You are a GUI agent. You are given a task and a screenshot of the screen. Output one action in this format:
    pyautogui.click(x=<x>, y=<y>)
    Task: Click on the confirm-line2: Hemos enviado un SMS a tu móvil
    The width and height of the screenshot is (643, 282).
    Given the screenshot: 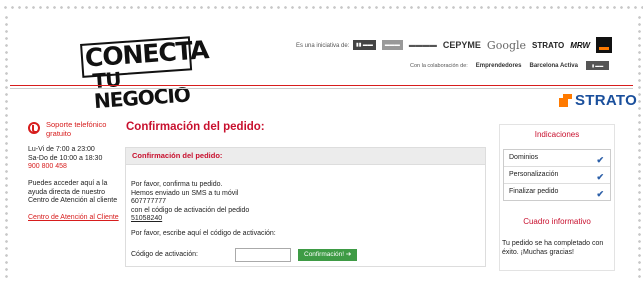 What is the action you would take?
    pyautogui.click(x=185, y=193)
    